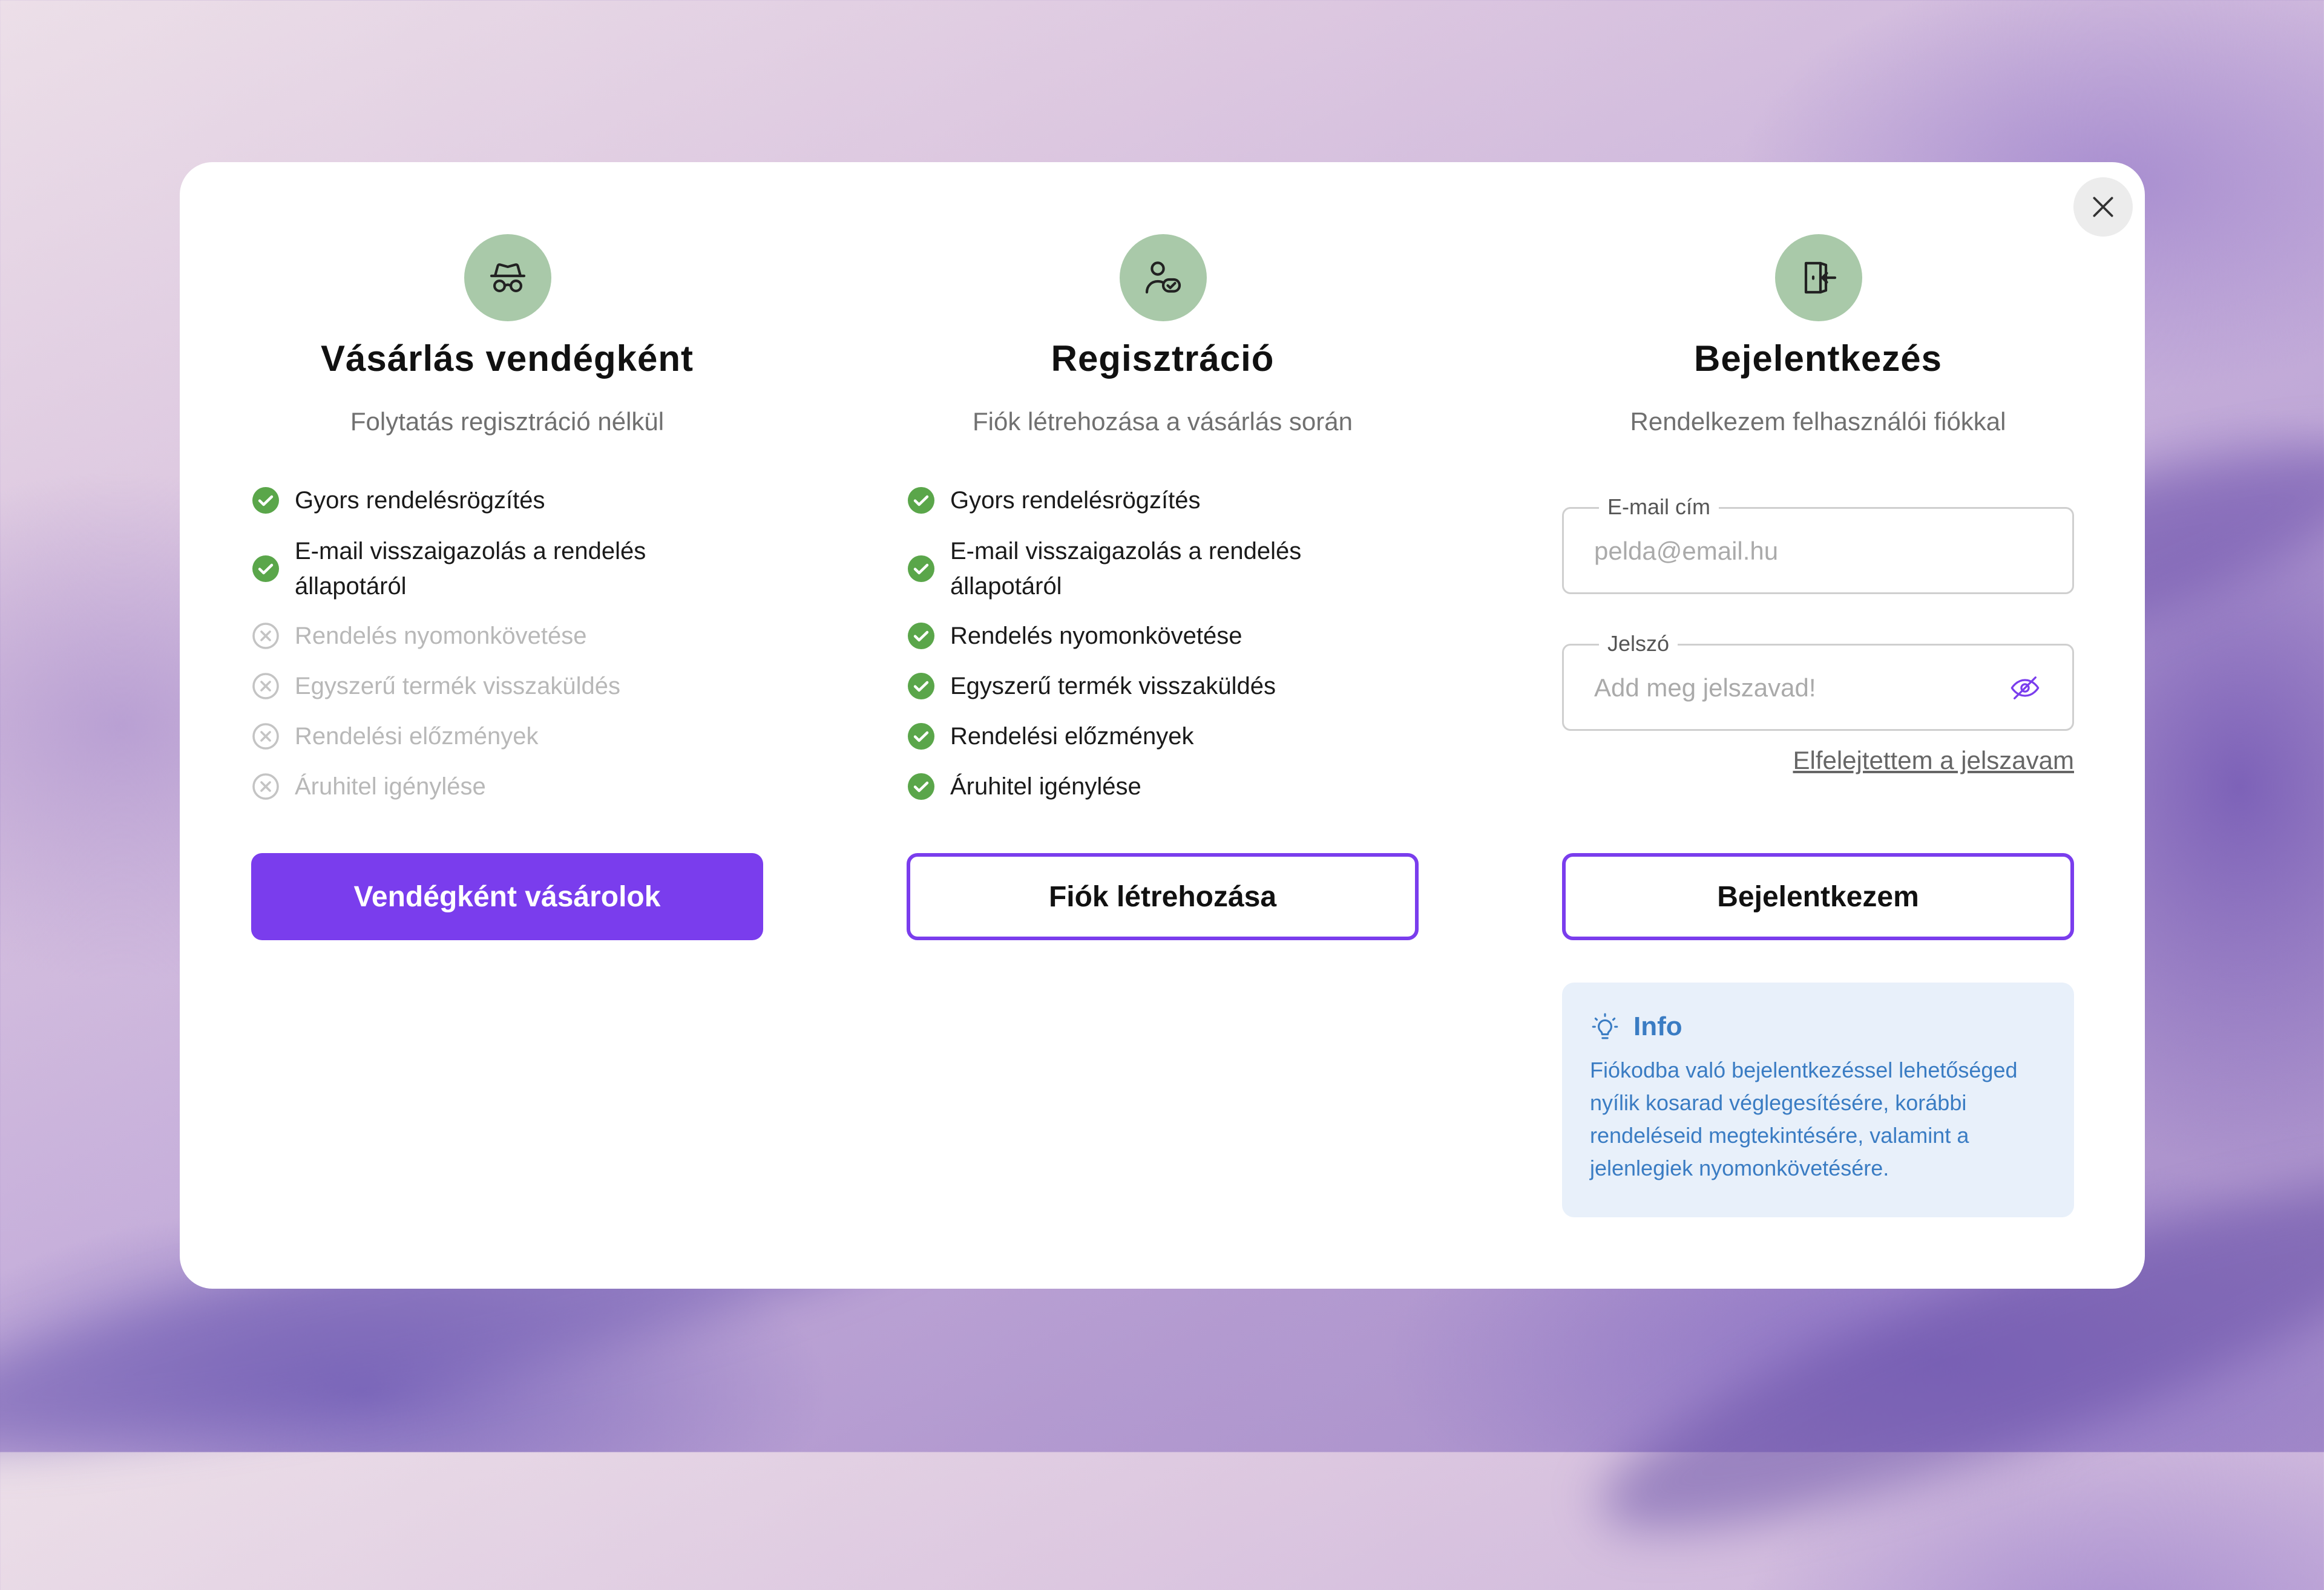 Image resolution: width=2324 pixels, height=1590 pixels. What do you see at coordinates (1657, 1026) in the screenshot?
I see `info-title: Info` at bounding box center [1657, 1026].